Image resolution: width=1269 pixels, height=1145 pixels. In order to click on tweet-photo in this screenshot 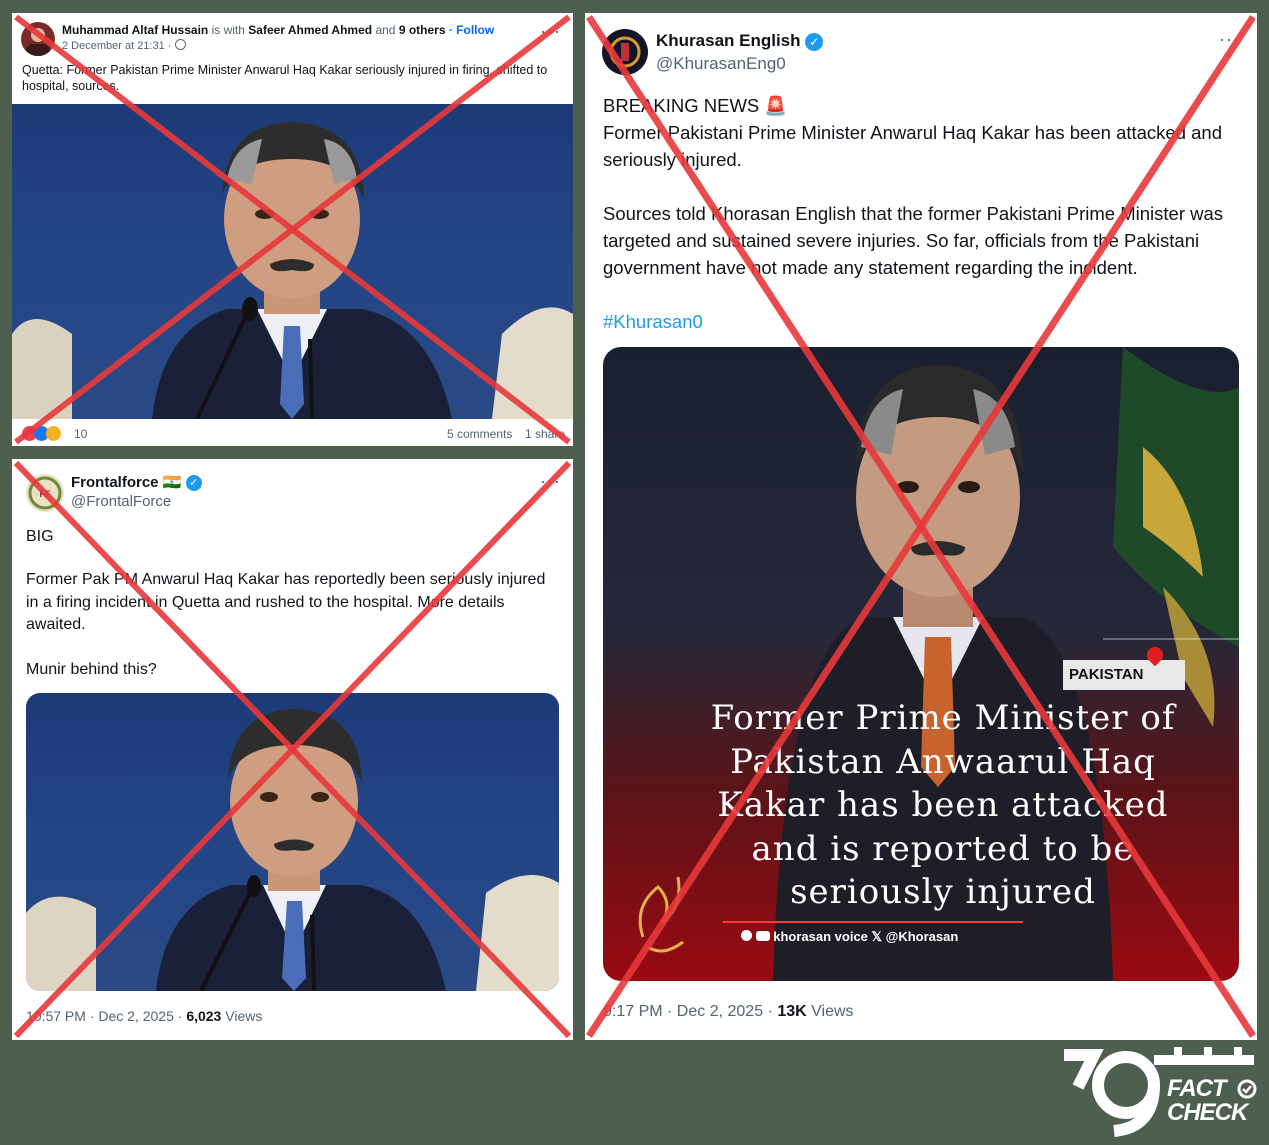, I will do `click(292, 842)`.